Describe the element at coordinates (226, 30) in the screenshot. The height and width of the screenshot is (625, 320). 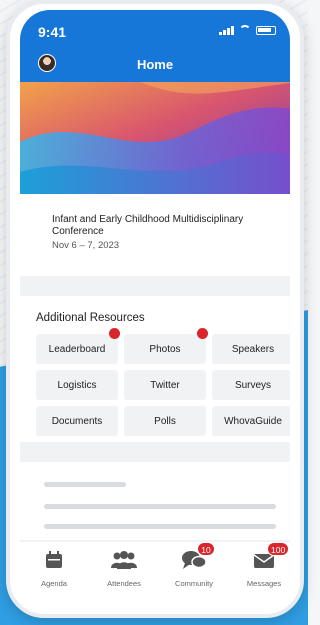
I see `signal-icon` at that location.